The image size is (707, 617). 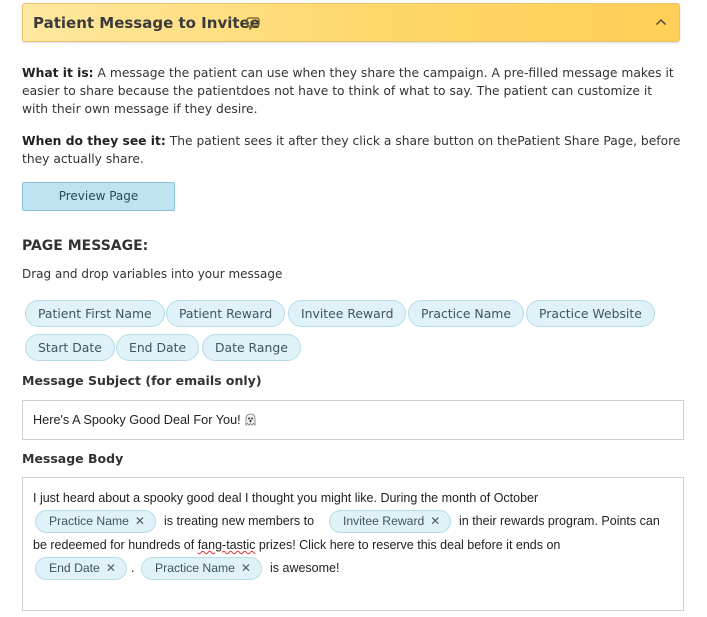 I want to click on spellcheck-word: fang-tastic, so click(x=226, y=545).